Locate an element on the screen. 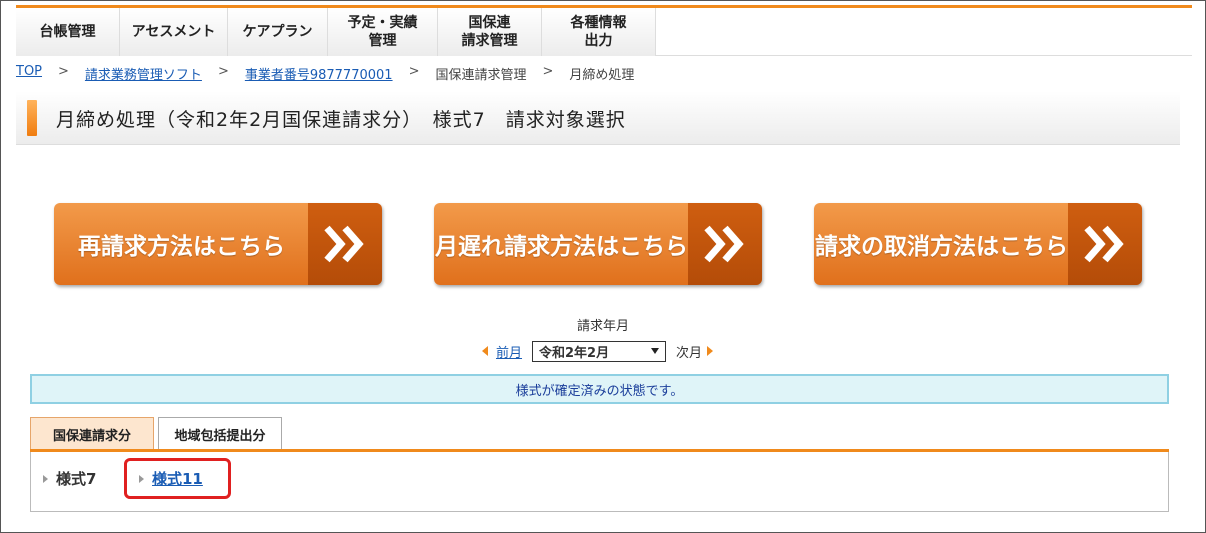  late-bill-guide-label: 月遅れ請求方法はこちら is located at coordinates (561, 247).